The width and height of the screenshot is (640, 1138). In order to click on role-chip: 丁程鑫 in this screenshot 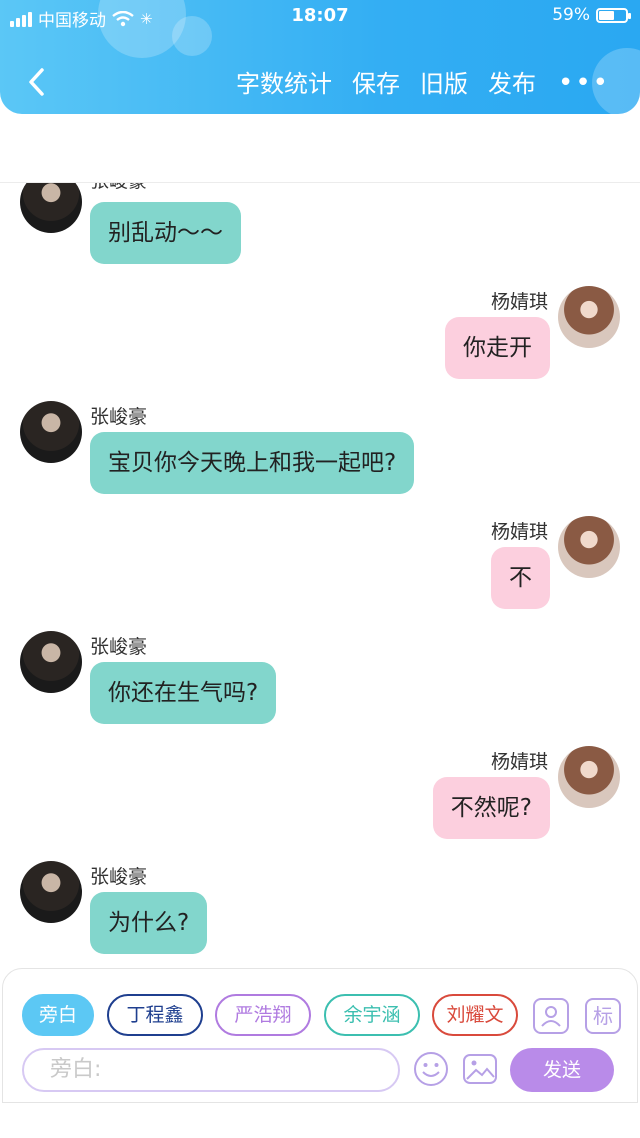, I will do `click(155, 1015)`.